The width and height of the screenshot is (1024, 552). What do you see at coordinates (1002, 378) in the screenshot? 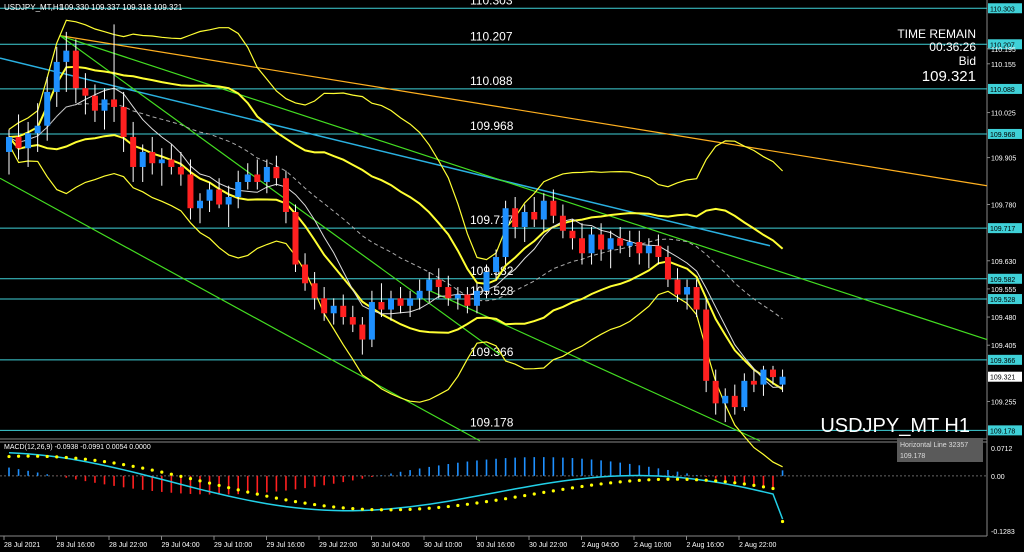
I see `current-price-label: 109.321` at bounding box center [1002, 378].